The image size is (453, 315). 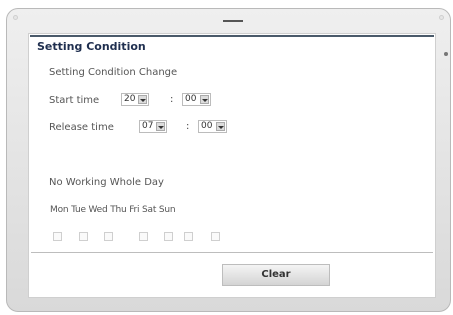 I want to click on clear-button: Clear, so click(x=276, y=275).